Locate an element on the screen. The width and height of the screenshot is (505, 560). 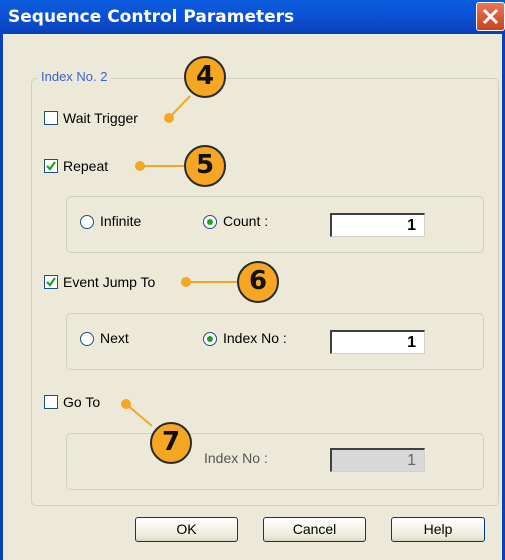
callout-badge: 4 is located at coordinates (205, 77).